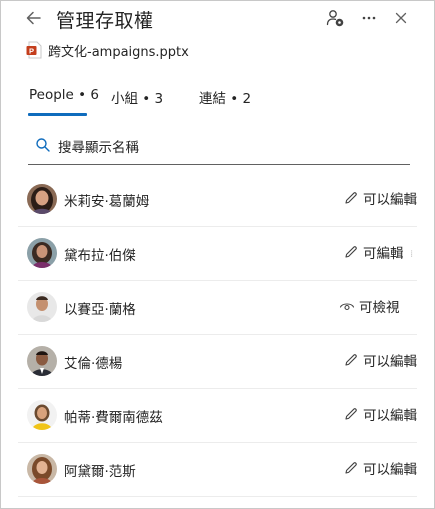  Describe the element at coordinates (100, 256) in the screenshot. I see `person-name: 黛布拉·伯傑` at that location.